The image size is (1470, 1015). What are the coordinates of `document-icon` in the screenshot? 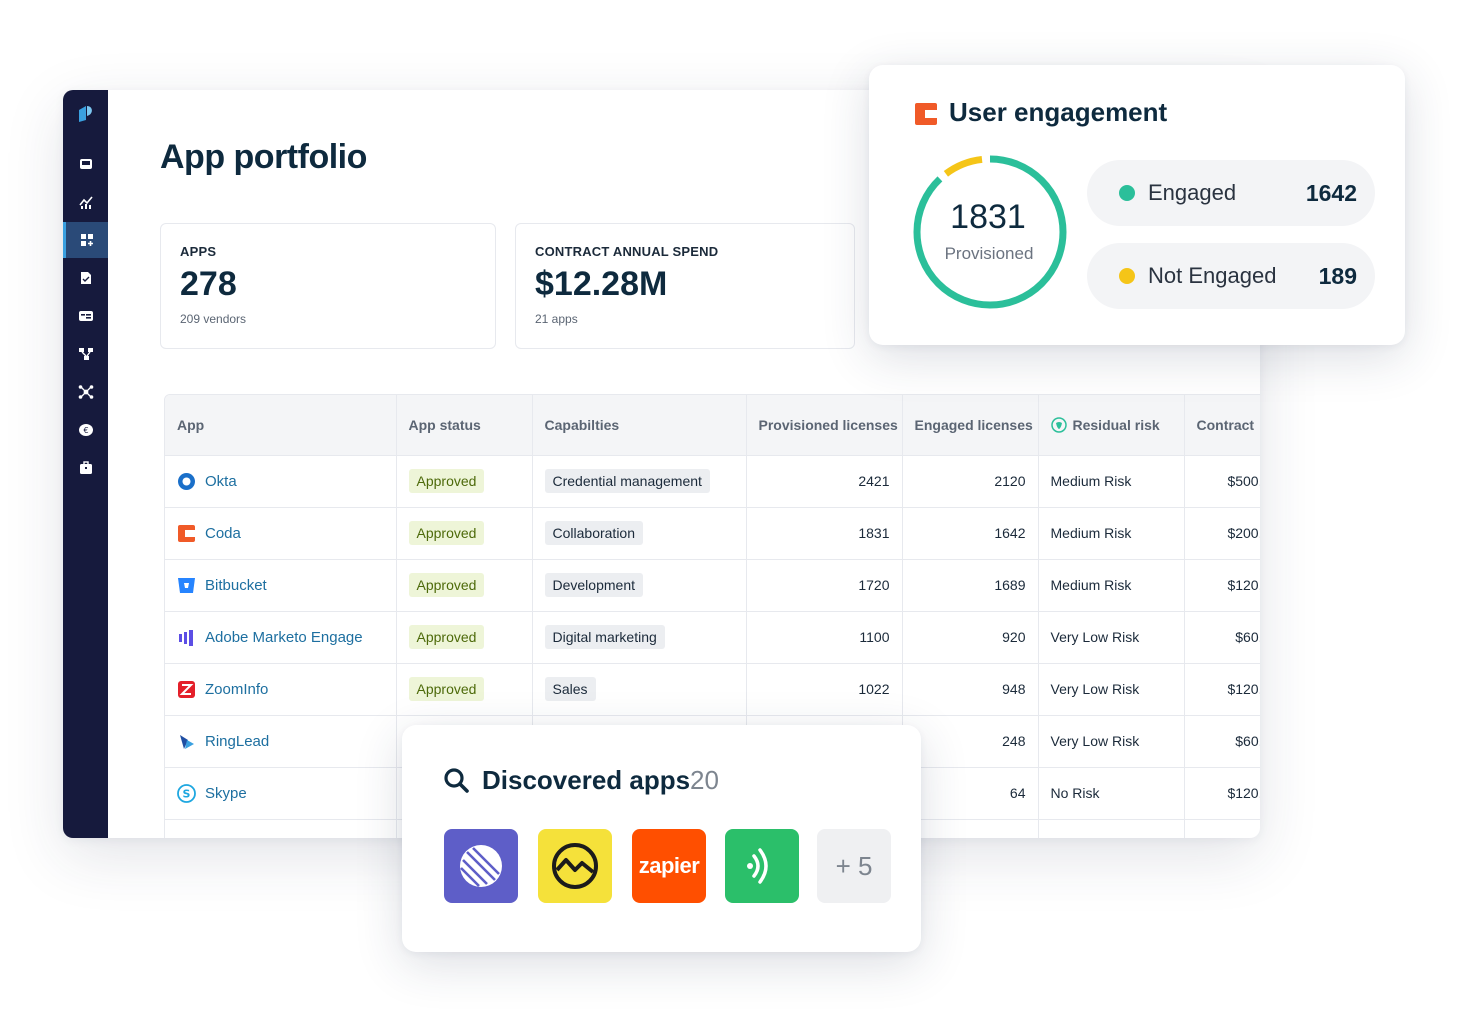 It's located at (85, 278).